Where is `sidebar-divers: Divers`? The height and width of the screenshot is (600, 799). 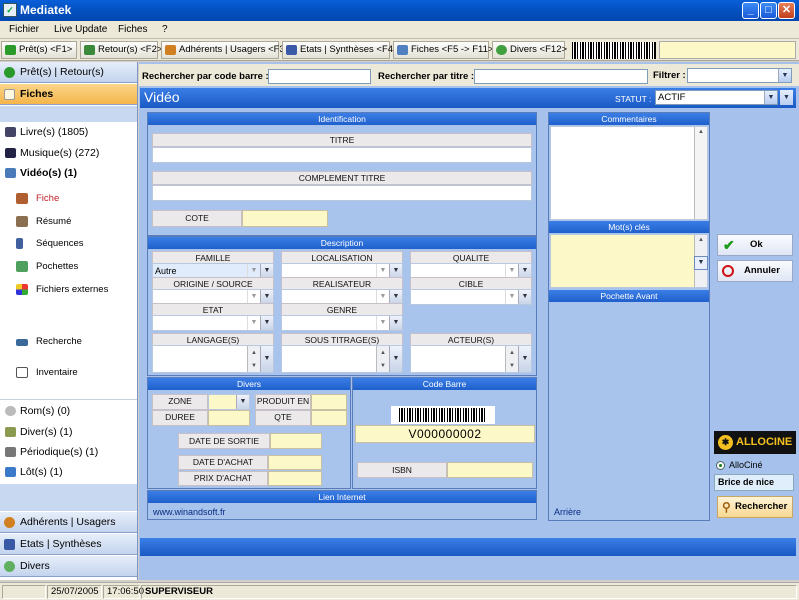 sidebar-divers: Divers is located at coordinates (68, 566).